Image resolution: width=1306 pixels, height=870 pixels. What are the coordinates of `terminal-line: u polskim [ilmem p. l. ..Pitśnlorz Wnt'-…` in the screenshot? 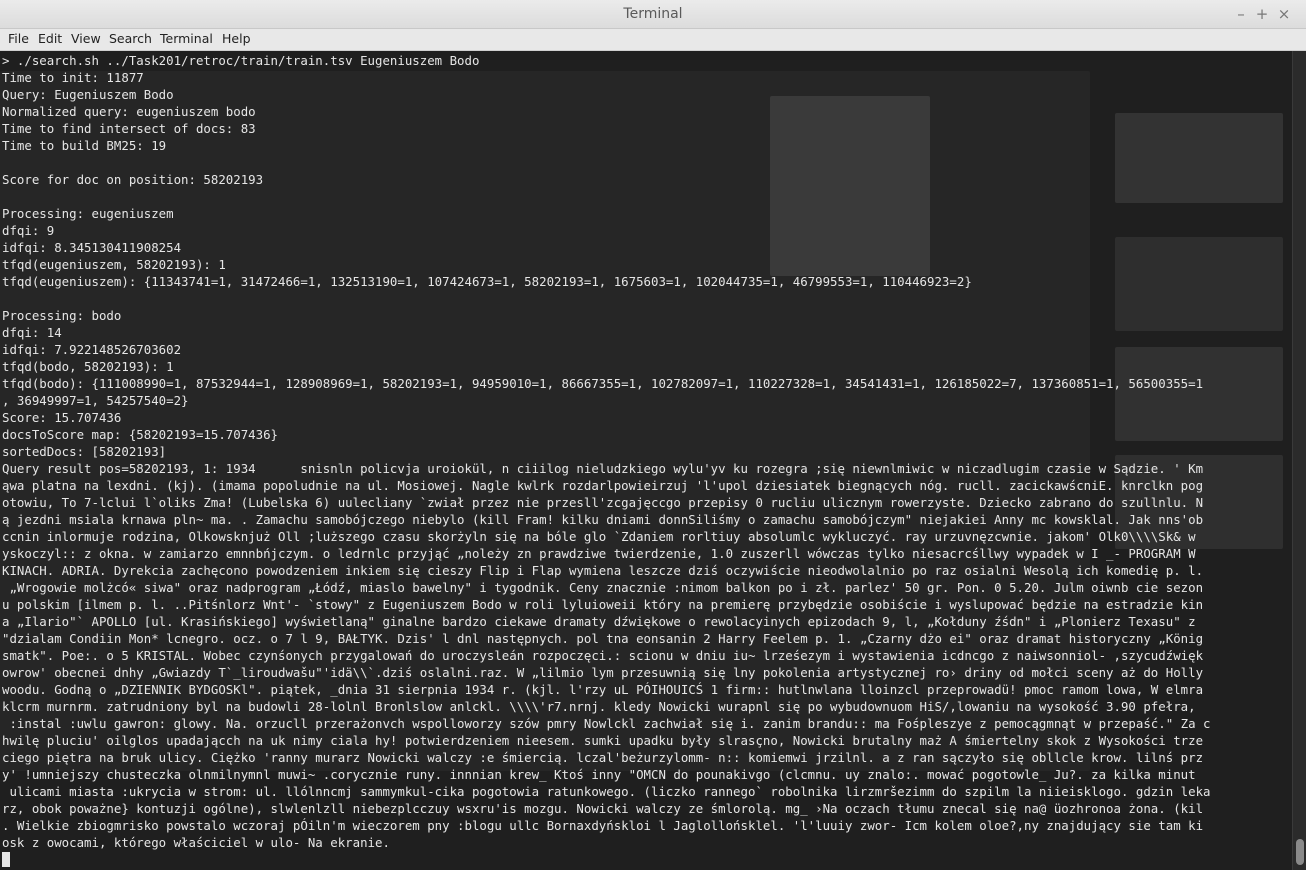 It's located at (603, 604).